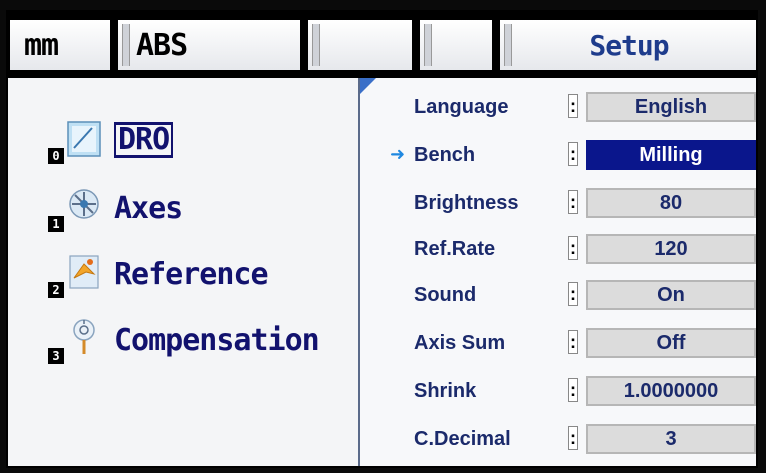  I want to click on setting-label: Shrink, so click(445, 391).